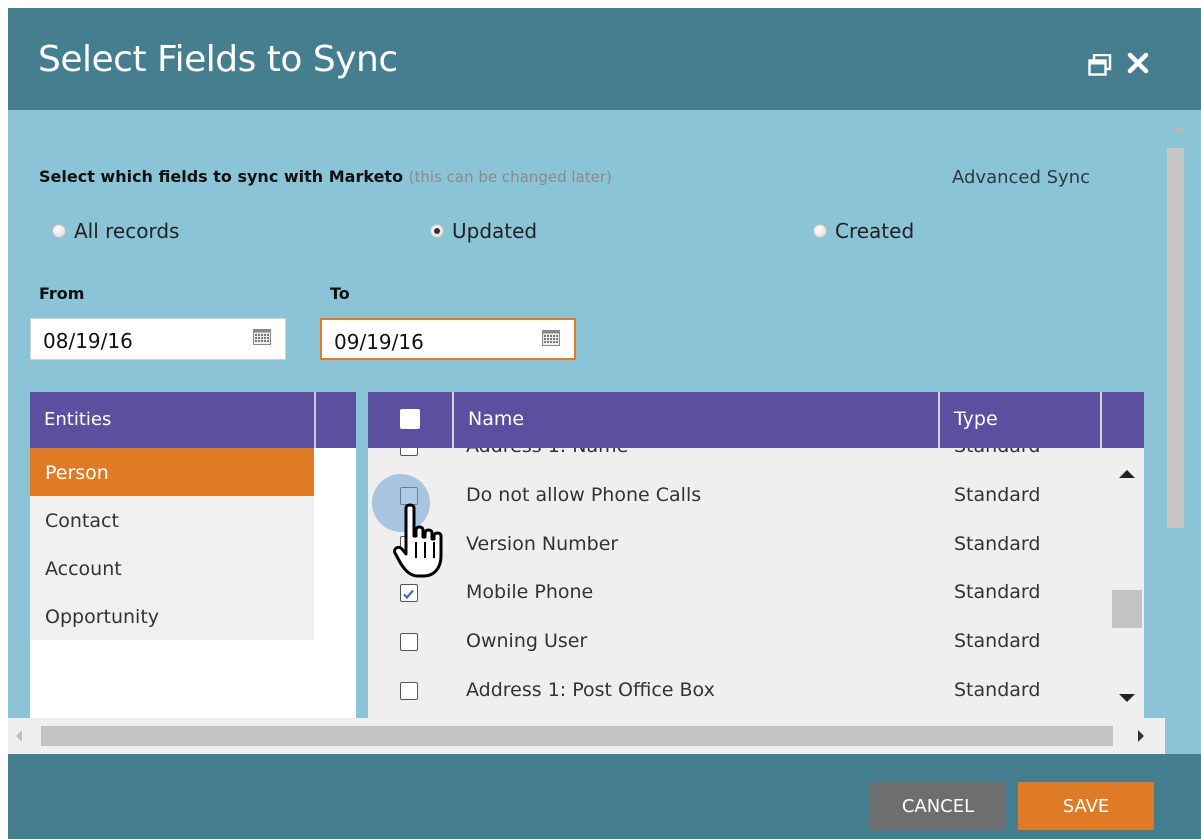  Describe the element at coordinates (738, 692) in the screenshot. I see `table-row: Address 1: Post Office Box Standard` at that location.